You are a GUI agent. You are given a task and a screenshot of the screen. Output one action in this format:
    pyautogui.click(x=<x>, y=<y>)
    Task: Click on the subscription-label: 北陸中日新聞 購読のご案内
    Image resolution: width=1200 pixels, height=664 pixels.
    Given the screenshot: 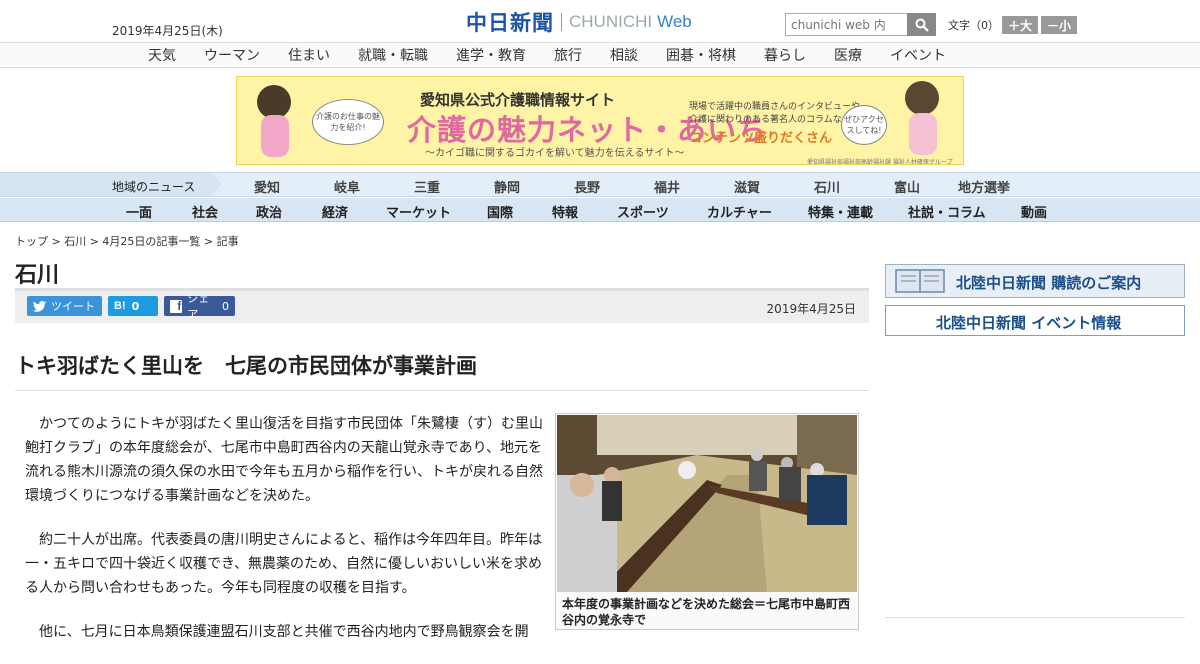 What is the action you would take?
    pyautogui.click(x=1049, y=283)
    